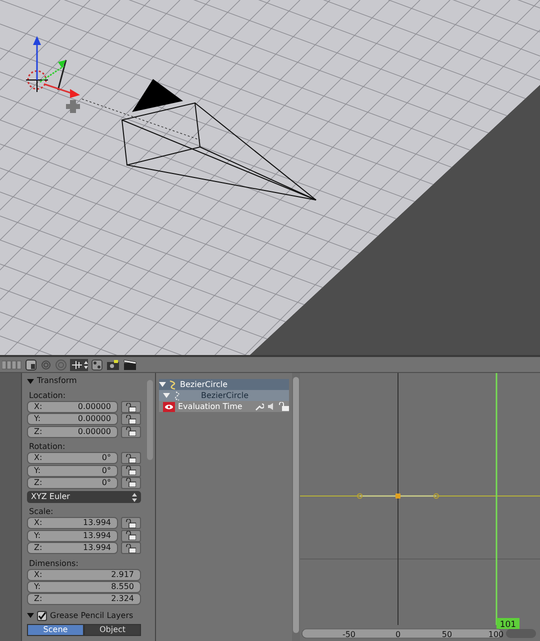 Image resolution: width=540 pixels, height=641 pixels. I want to click on updown-arrows-icon, so click(134, 497).